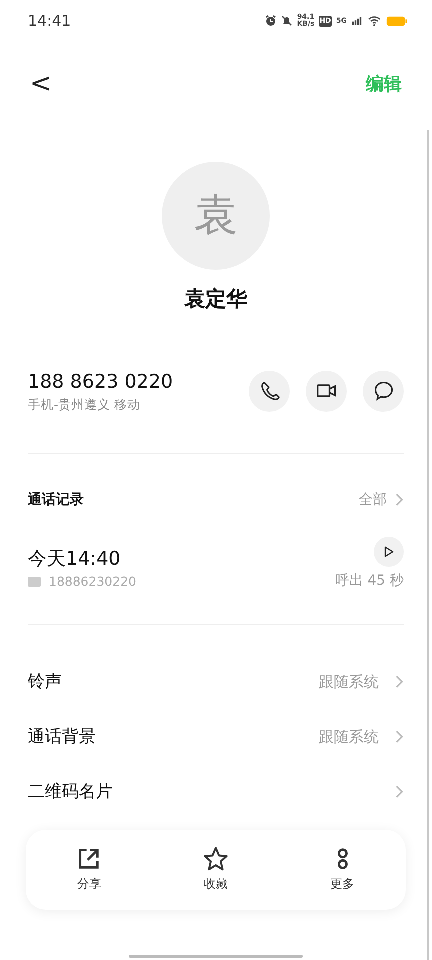  Describe the element at coordinates (50, 21) in the screenshot. I see `status-time: 14:41` at that location.